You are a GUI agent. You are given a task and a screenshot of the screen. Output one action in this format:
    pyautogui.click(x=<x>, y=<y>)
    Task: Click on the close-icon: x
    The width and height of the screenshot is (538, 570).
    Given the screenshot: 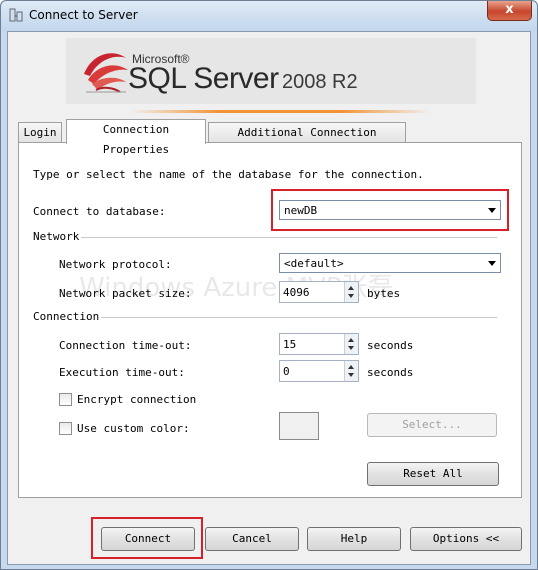 What is the action you would take?
    pyautogui.click(x=509, y=9)
    